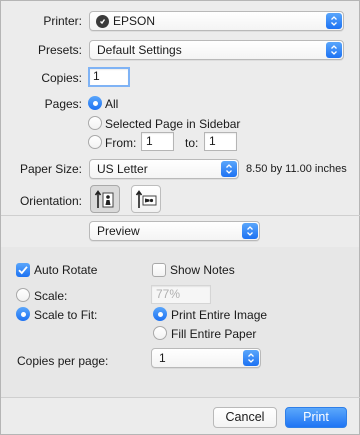 The height and width of the screenshot is (435, 360). What do you see at coordinates (160, 314) in the screenshot?
I see `print-entire-image-radio` at bounding box center [160, 314].